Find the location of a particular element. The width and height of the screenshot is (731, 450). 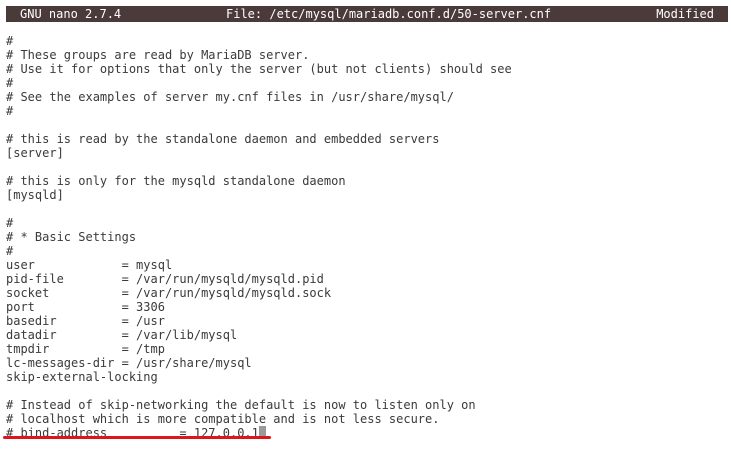

editor-line: [server] is located at coordinates (35, 153).